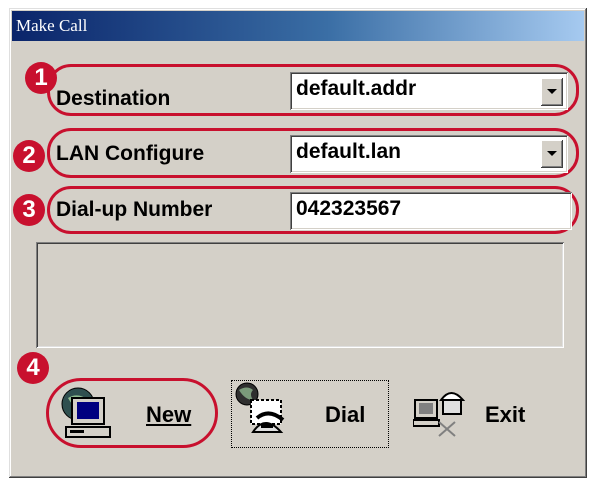 Image resolution: width=600 pixels, height=486 pixels. I want to click on exit-button-label: Exit, so click(505, 414).